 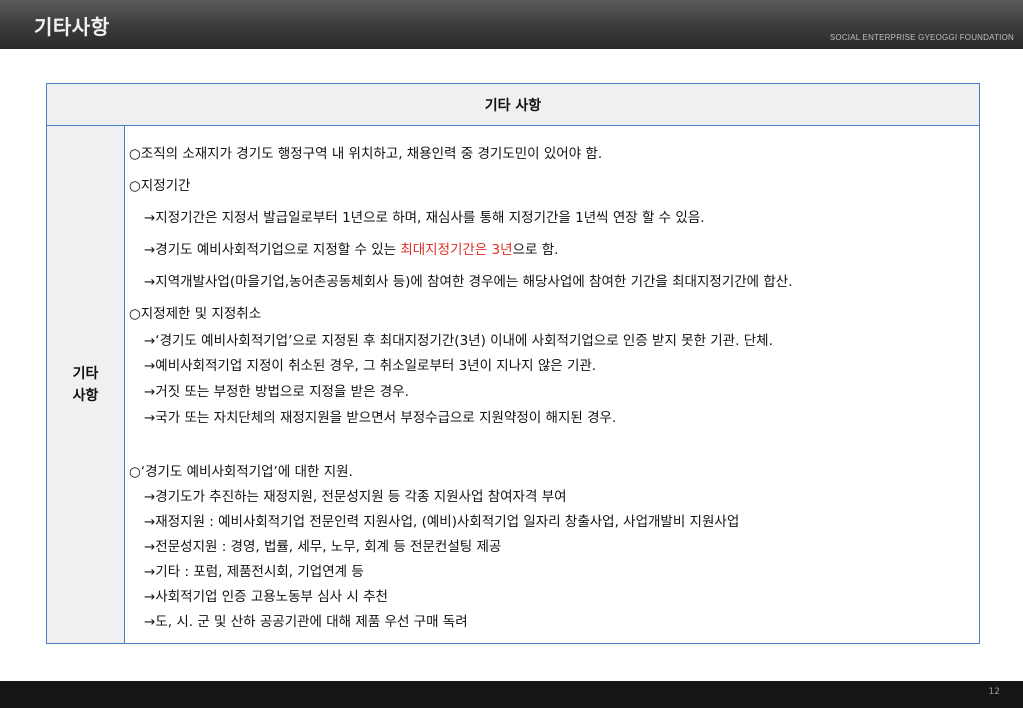 I want to click on side-label-line-1: 기타, so click(x=85, y=373).